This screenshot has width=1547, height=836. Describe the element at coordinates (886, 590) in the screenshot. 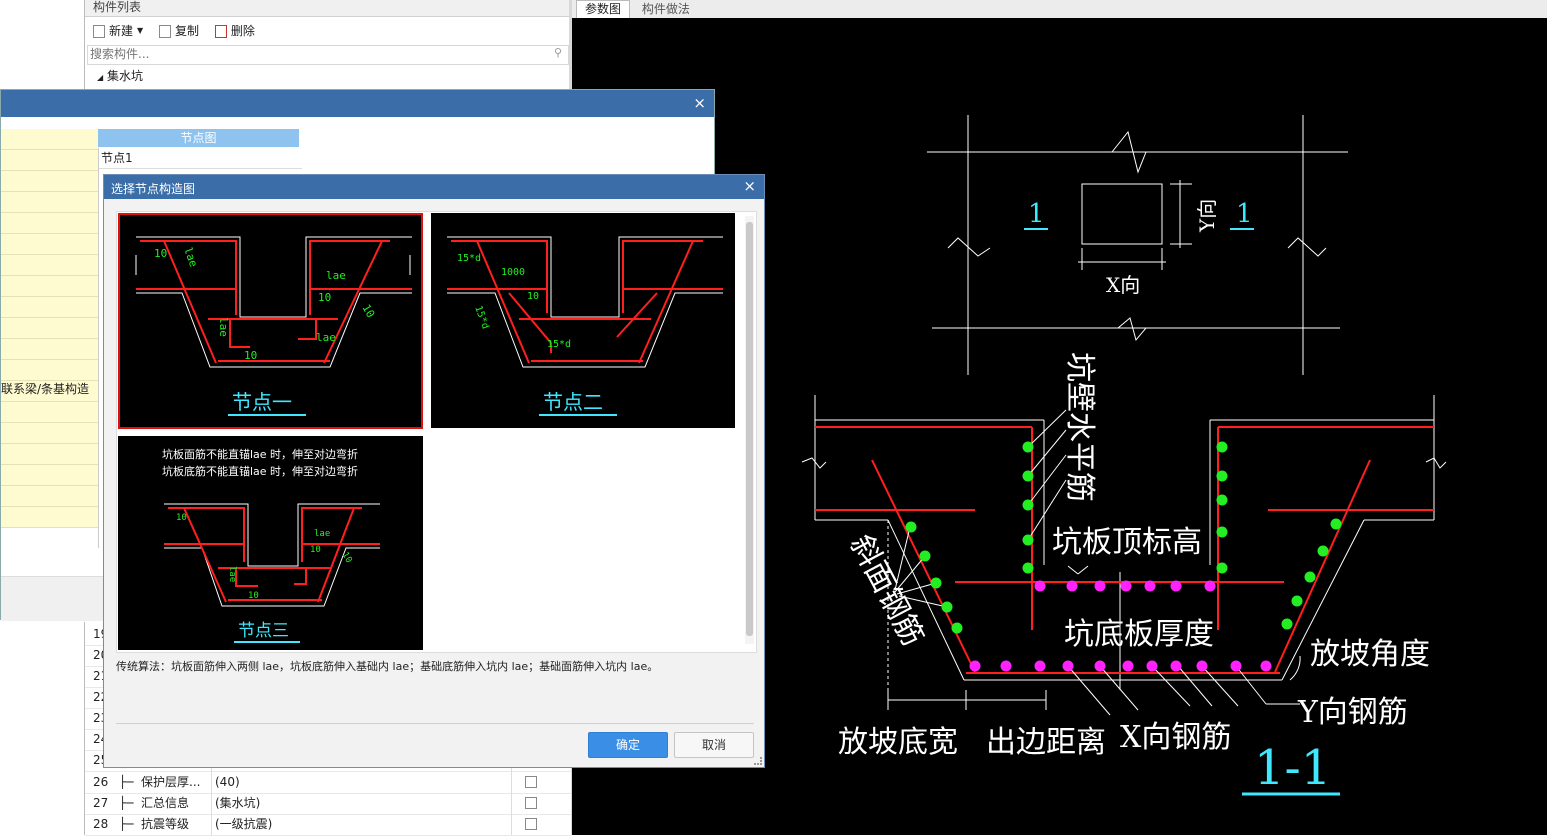

I see `slope-rebar-label: 斜面钢筋` at that location.